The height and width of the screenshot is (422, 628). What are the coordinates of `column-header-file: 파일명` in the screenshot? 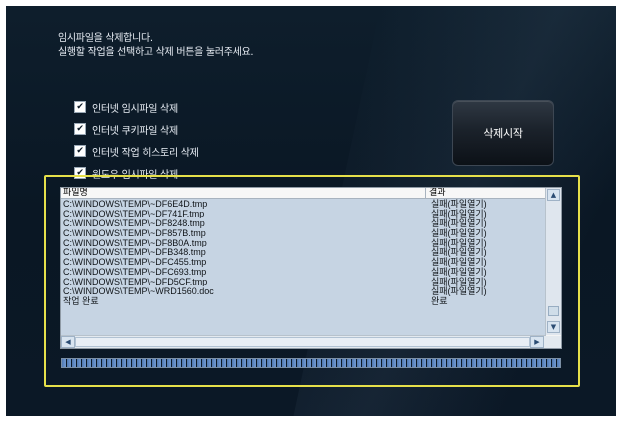 It's located at (243, 193).